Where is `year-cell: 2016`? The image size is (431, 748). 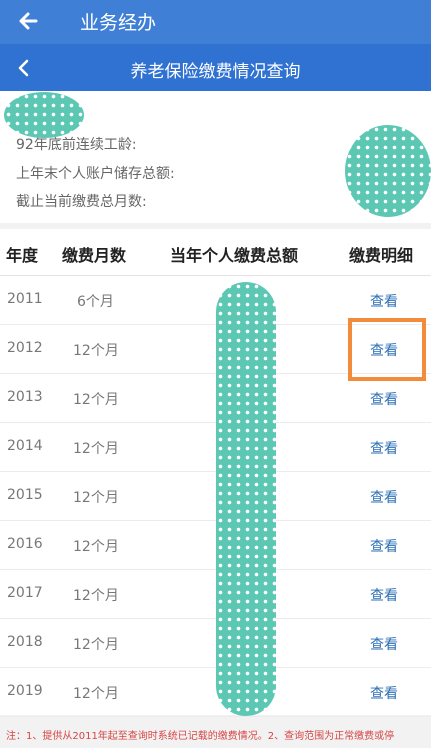
year-cell: 2016 is located at coordinates (25, 544).